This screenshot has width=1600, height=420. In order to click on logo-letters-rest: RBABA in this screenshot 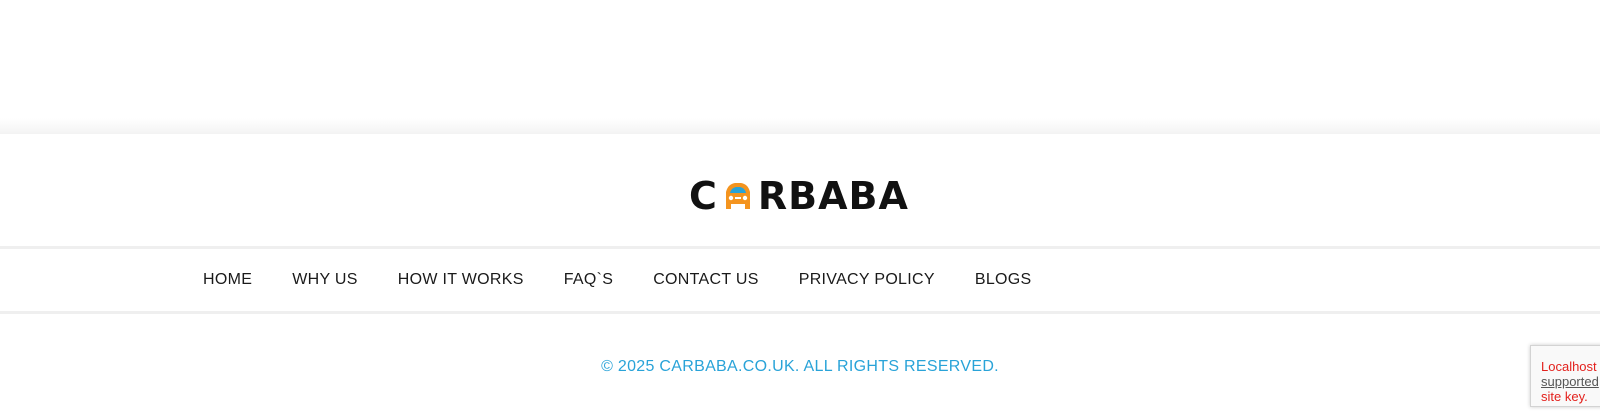, I will do `click(833, 196)`.